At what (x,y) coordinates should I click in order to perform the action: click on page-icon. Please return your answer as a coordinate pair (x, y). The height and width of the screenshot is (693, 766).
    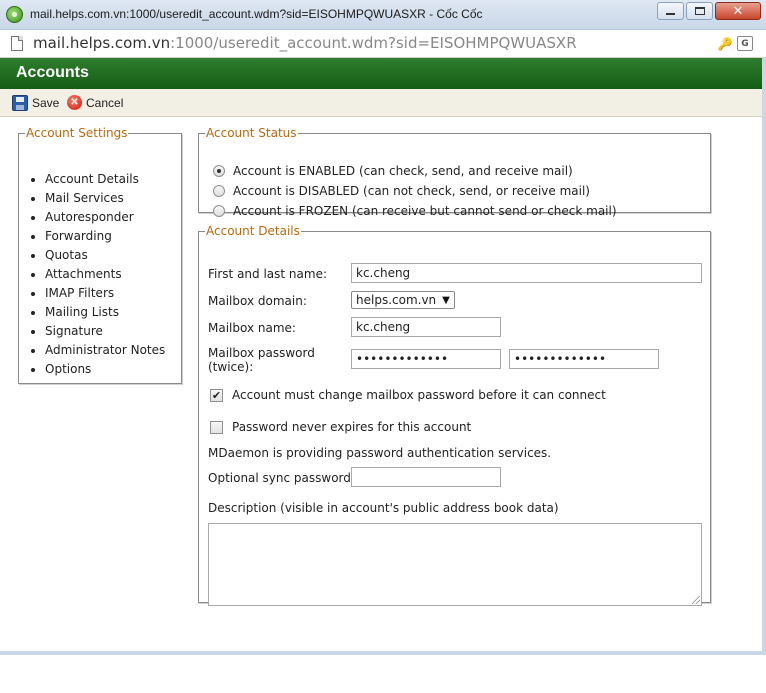
    Looking at the image, I should click on (17, 43).